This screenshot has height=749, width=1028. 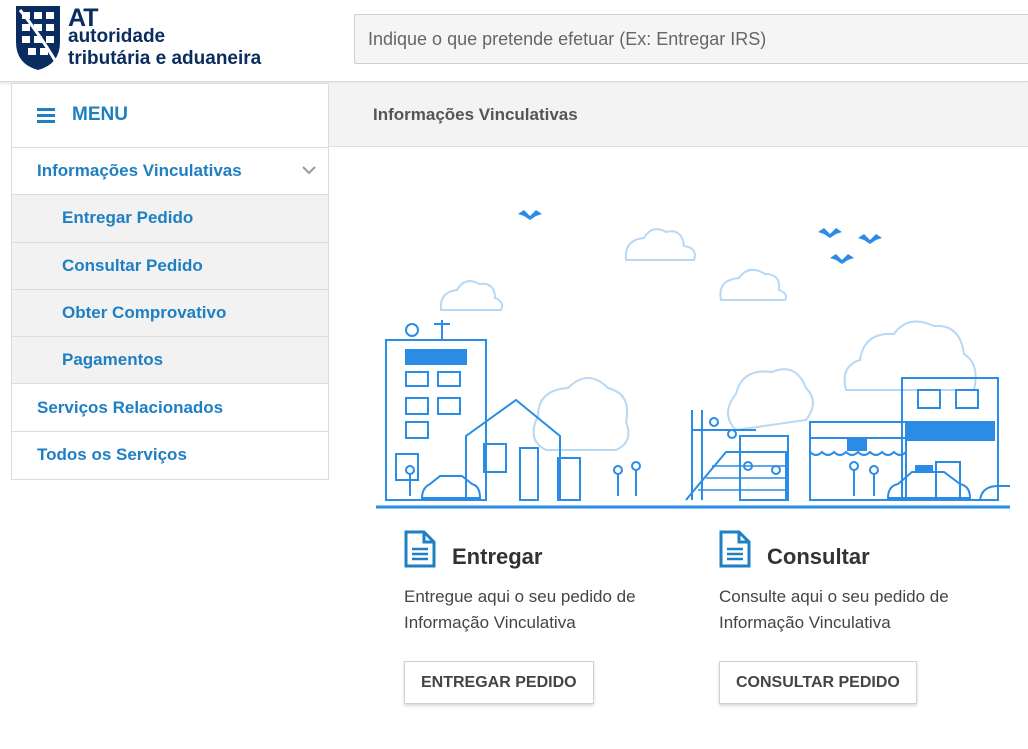 What do you see at coordinates (170, 361) in the screenshot?
I see `sidebar-item-pagamentos: Pagamentos` at bounding box center [170, 361].